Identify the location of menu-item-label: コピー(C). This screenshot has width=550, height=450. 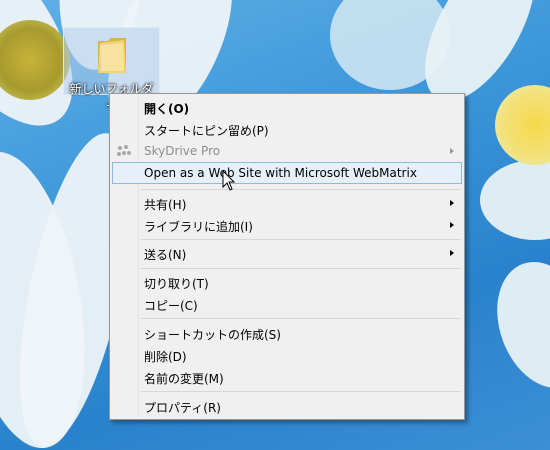
(171, 306).